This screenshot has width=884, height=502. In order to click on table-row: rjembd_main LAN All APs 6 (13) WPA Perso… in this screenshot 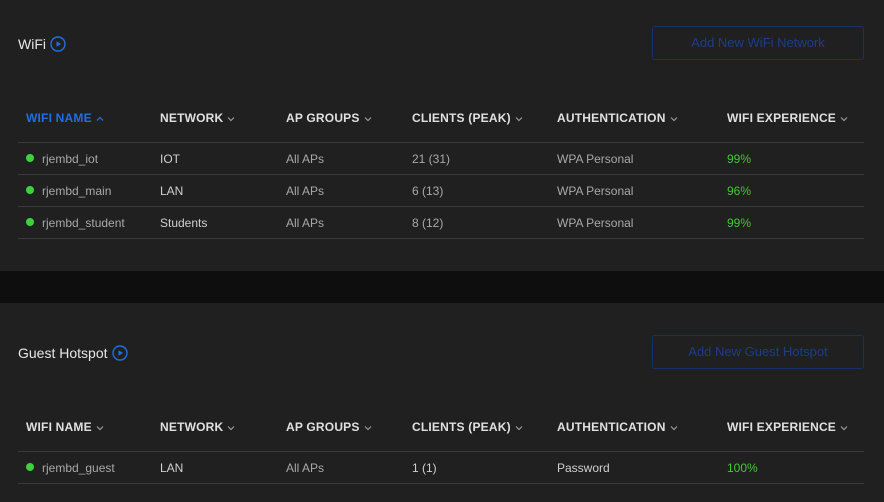, I will do `click(441, 190)`.